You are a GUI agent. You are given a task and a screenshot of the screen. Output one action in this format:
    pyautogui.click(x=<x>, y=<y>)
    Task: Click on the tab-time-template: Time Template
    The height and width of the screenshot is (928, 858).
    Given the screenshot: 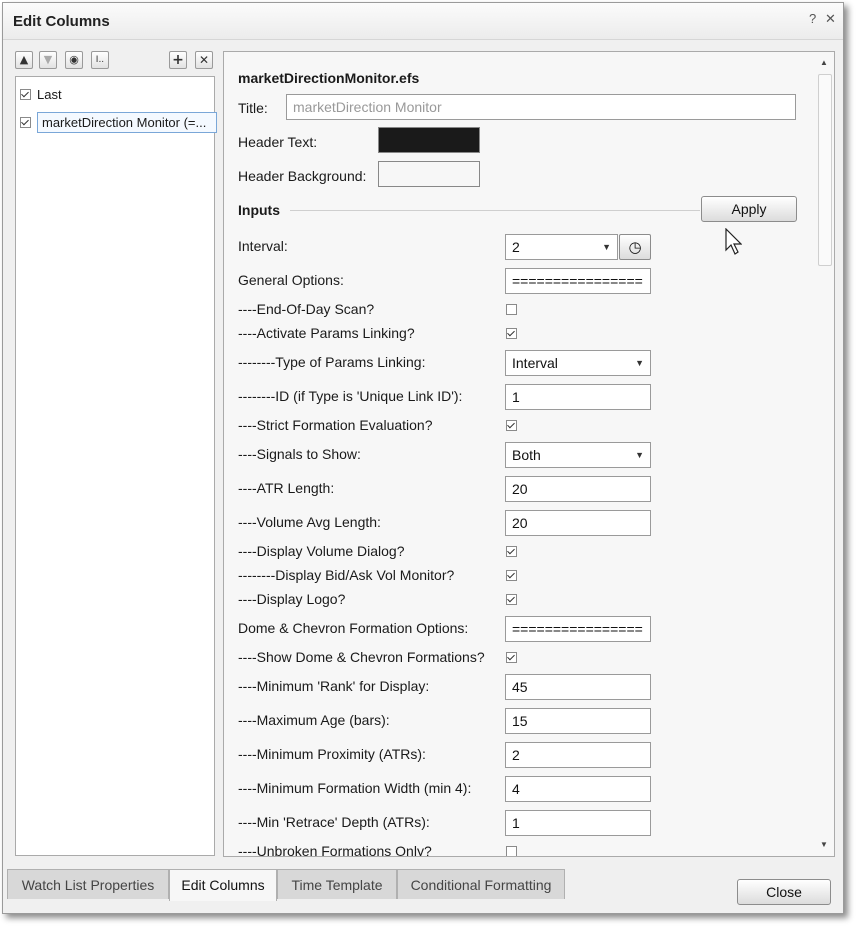 What is the action you would take?
    pyautogui.click(x=337, y=884)
    